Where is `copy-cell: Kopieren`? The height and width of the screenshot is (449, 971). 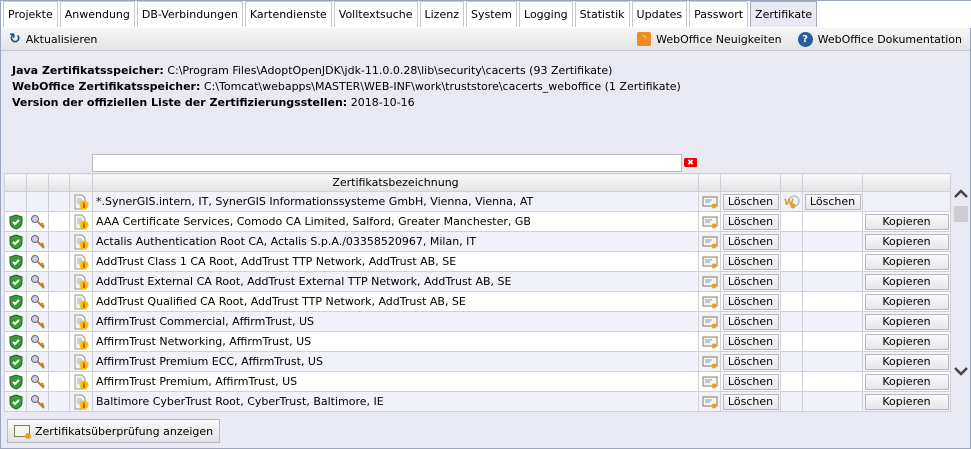 copy-cell: Kopieren is located at coordinates (906, 341).